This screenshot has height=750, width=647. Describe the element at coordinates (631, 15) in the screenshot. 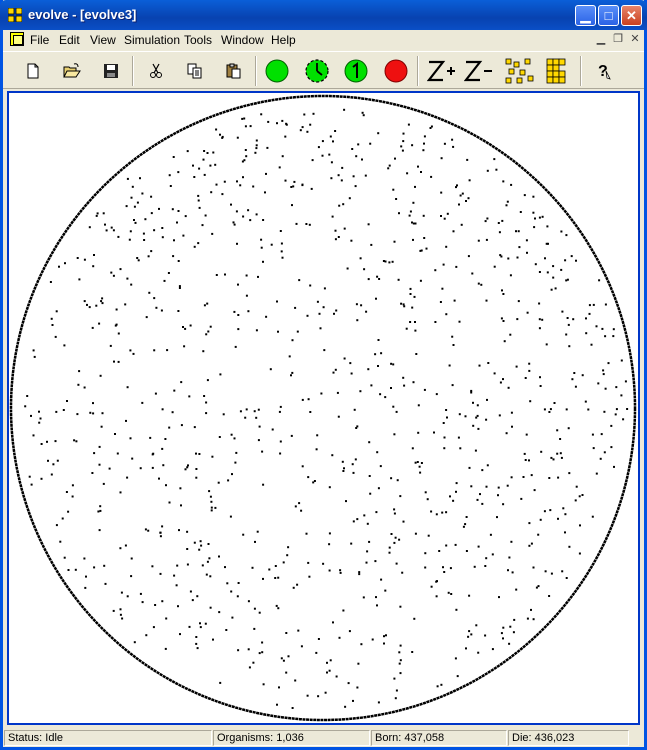

I see `close-button: ✕` at that location.